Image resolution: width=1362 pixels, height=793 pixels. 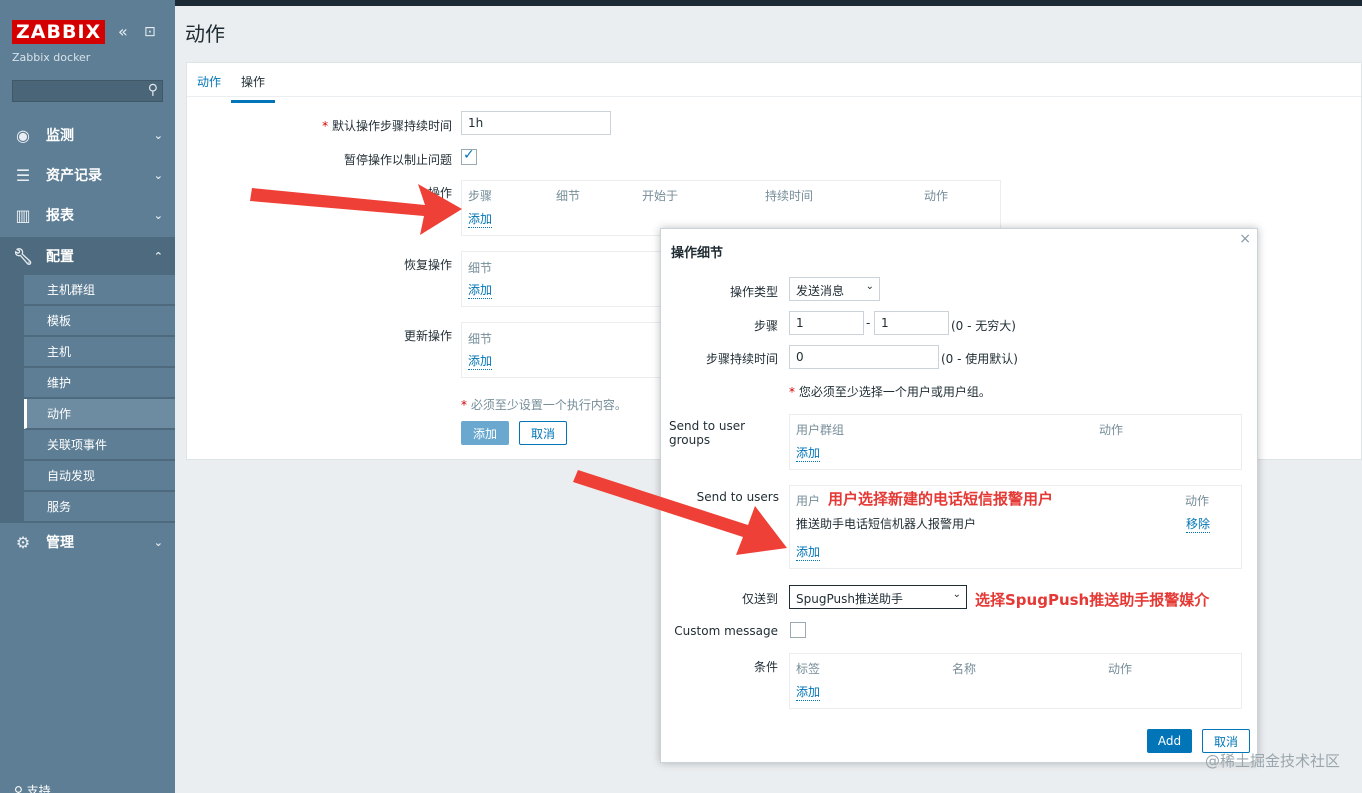 What do you see at coordinates (59, 32) in the screenshot?
I see `zabbix-logo: ZABBIX` at bounding box center [59, 32].